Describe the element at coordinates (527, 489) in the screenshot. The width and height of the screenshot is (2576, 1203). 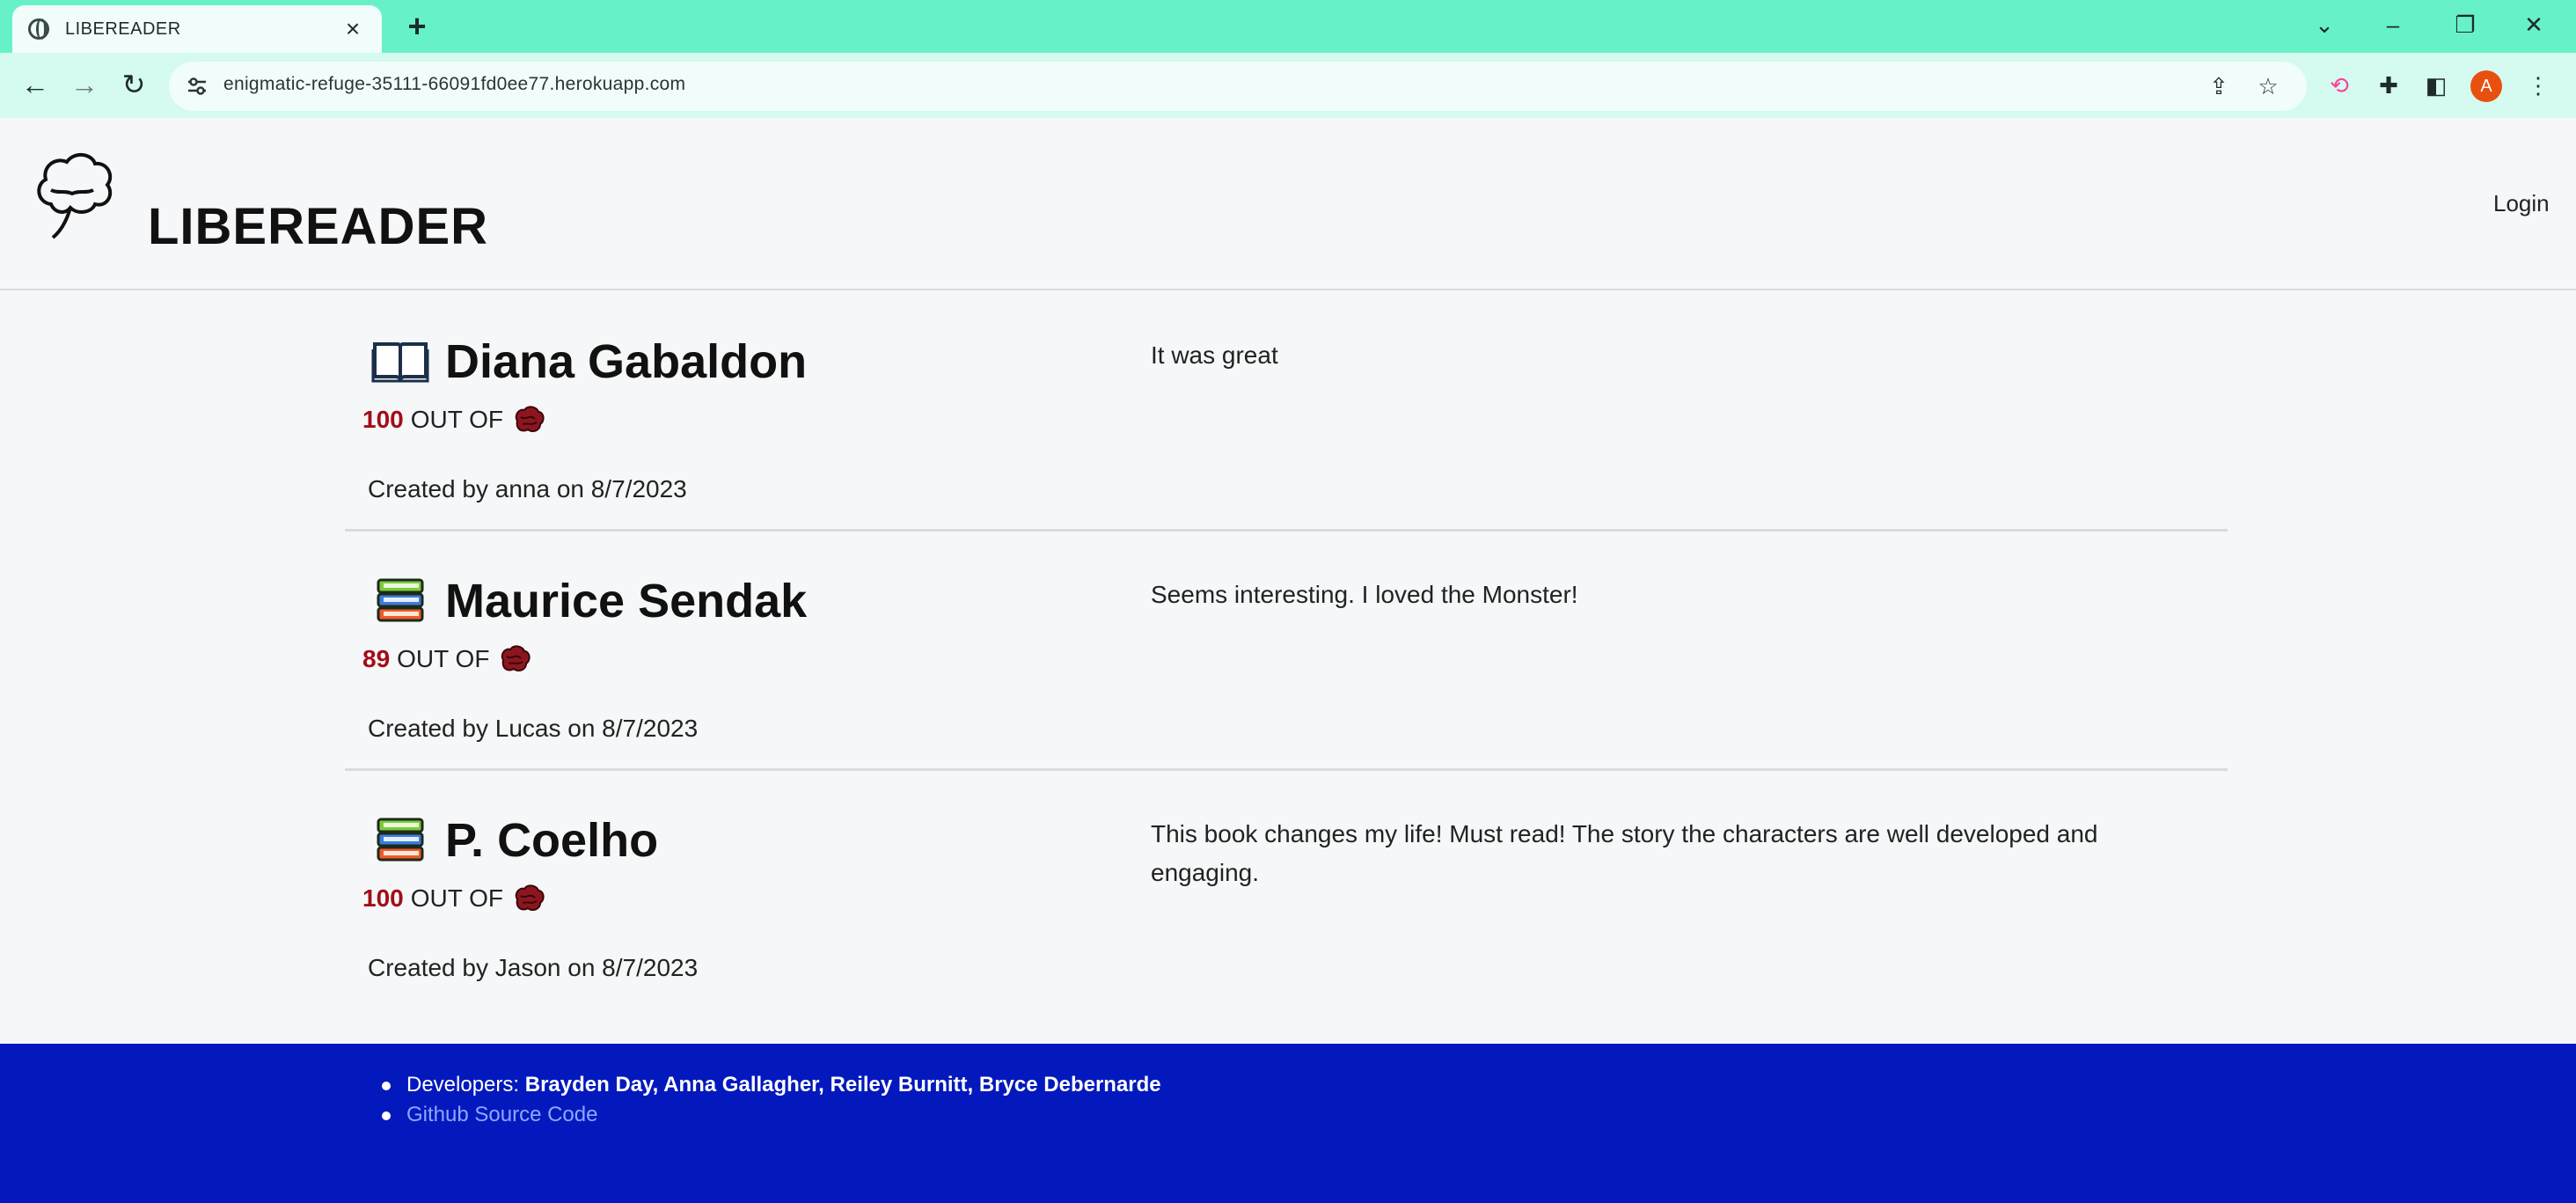
I see `review-created: Created by anna on 8/7/2023` at that location.